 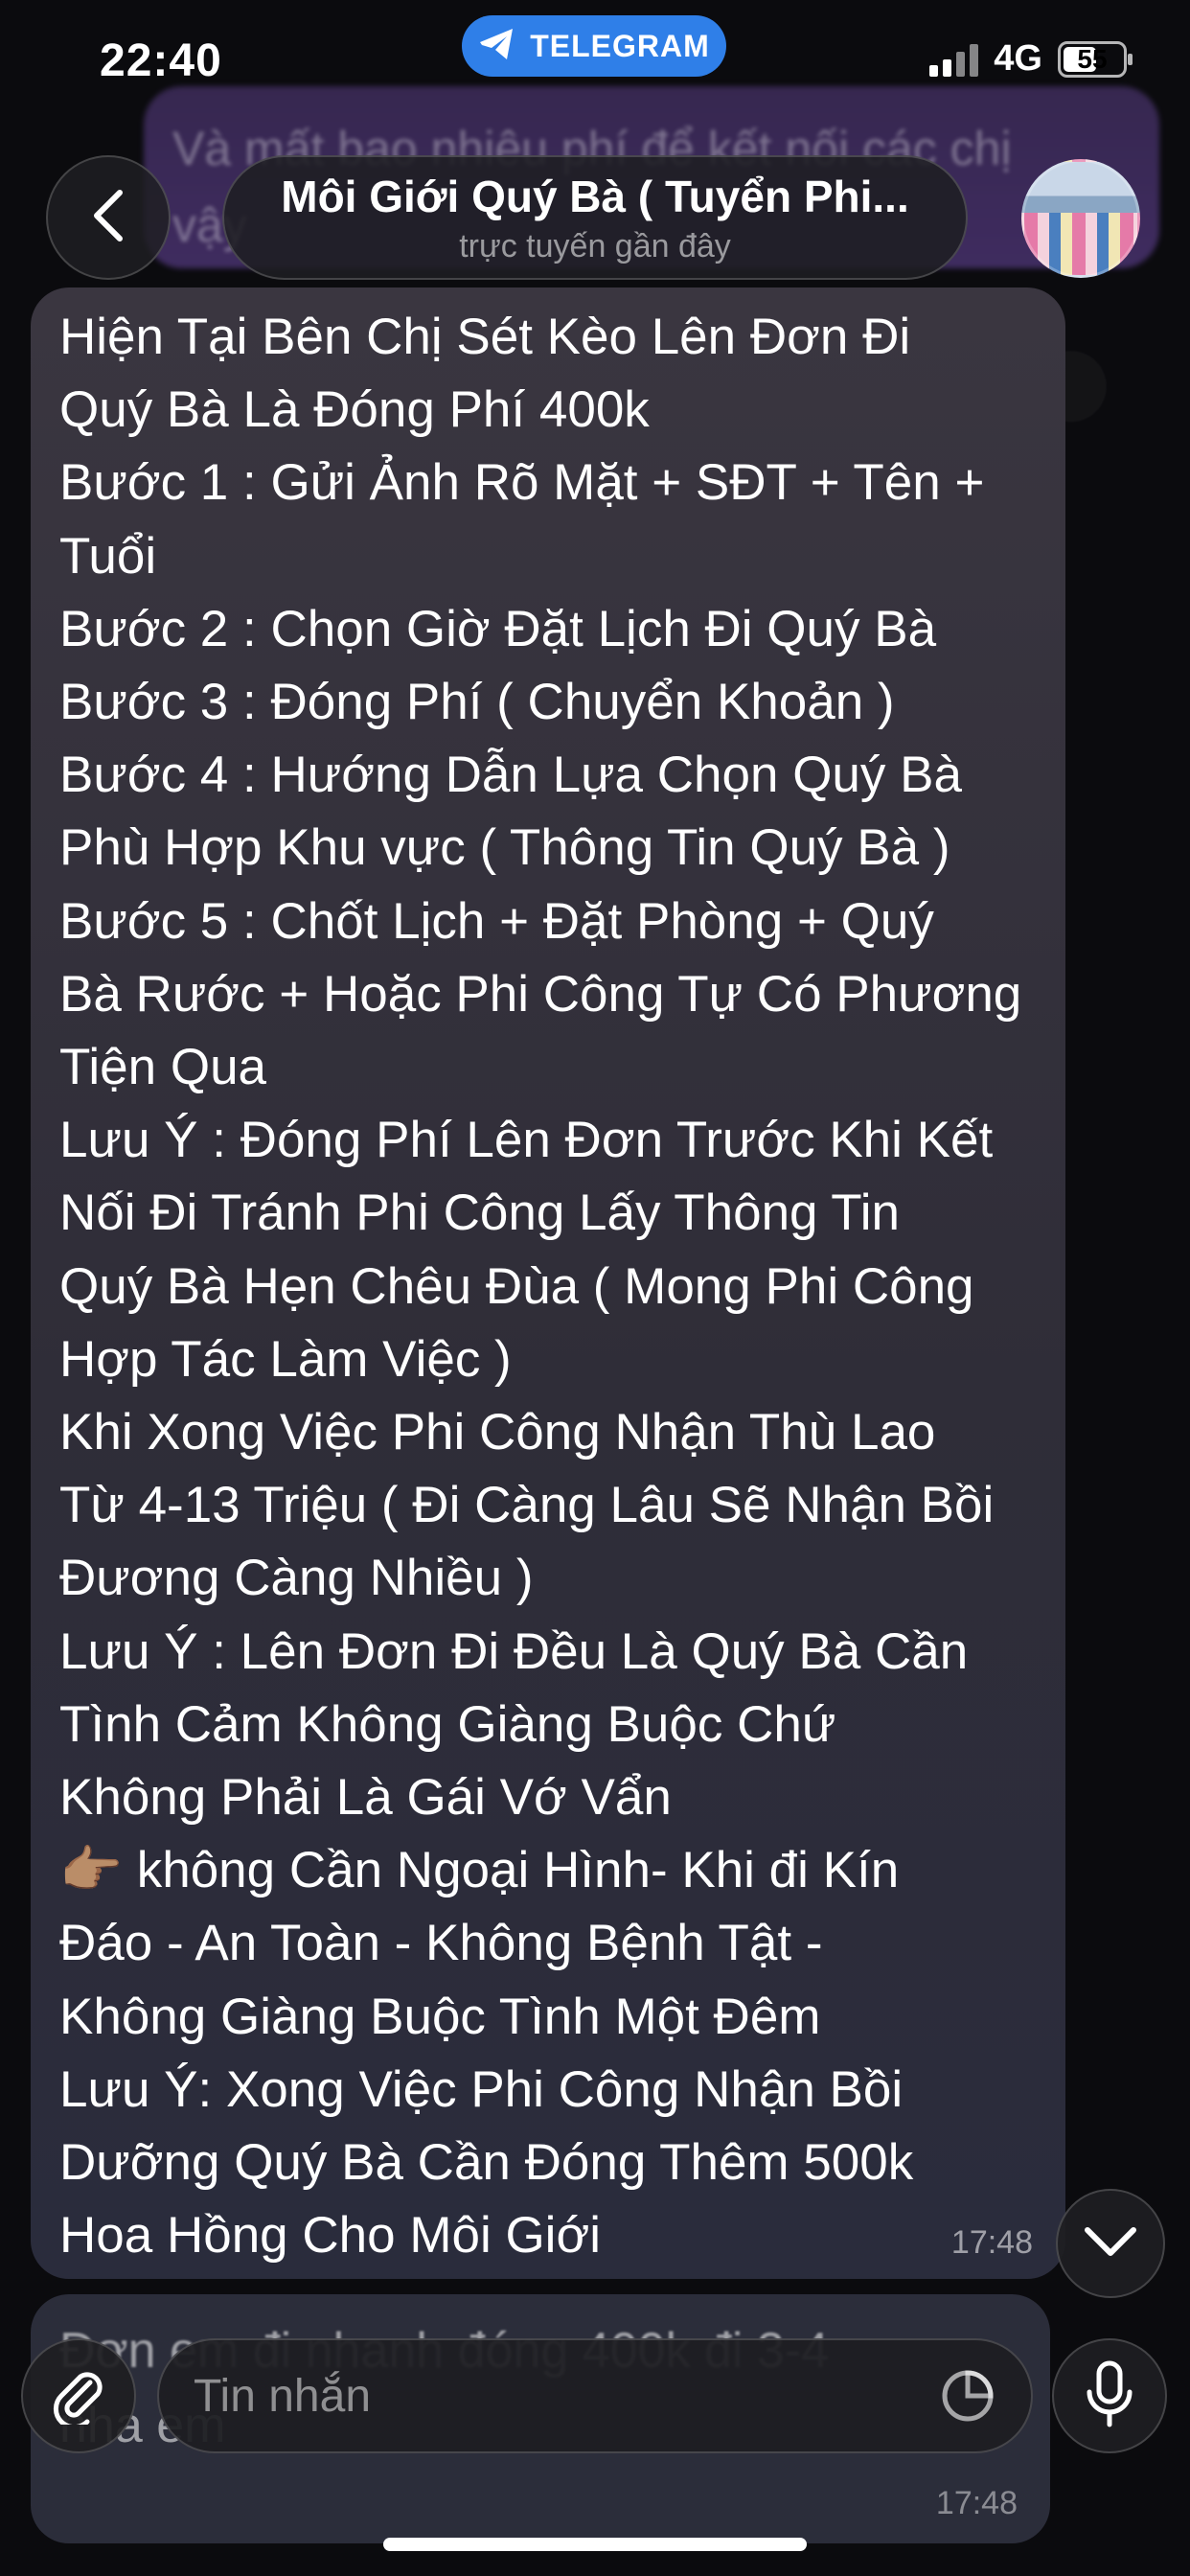 What do you see at coordinates (511, 775) in the screenshot?
I see `message-line: Bước 4 : Hướng Dẫn Lựa Chọn Quý Bà` at bounding box center [511, 775].